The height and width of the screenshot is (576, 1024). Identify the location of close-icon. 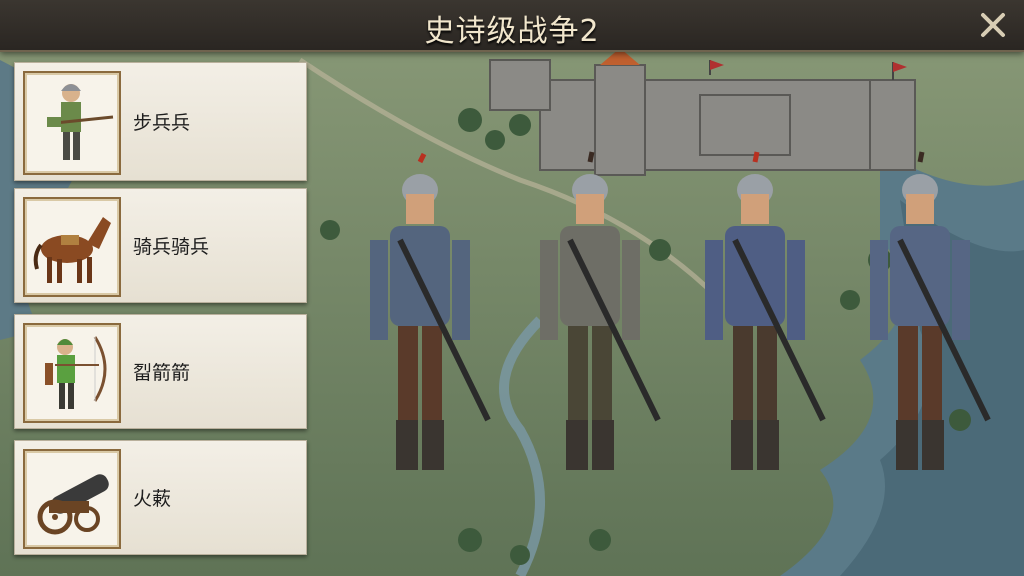
(993, 25).